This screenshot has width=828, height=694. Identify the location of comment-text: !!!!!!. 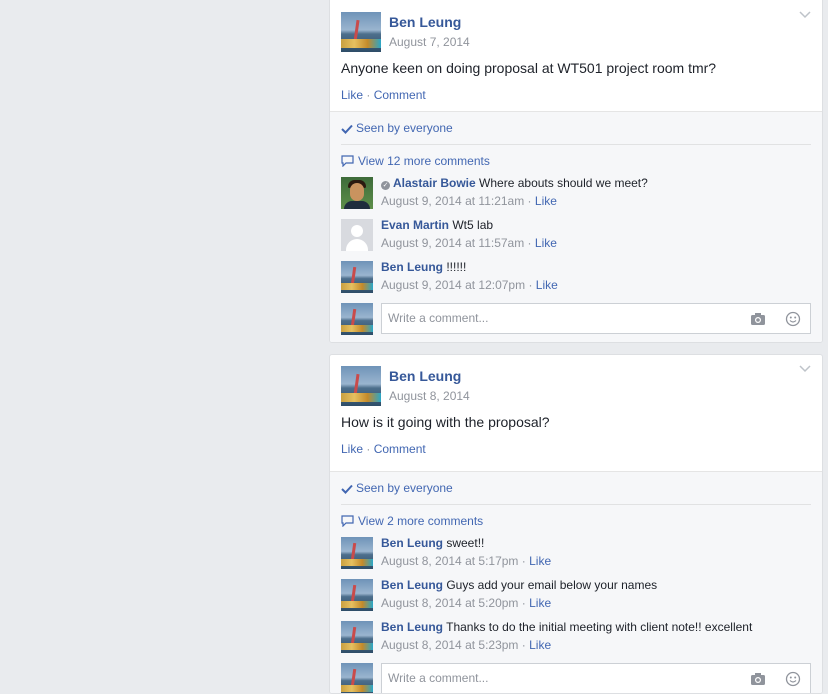
(456, 267).